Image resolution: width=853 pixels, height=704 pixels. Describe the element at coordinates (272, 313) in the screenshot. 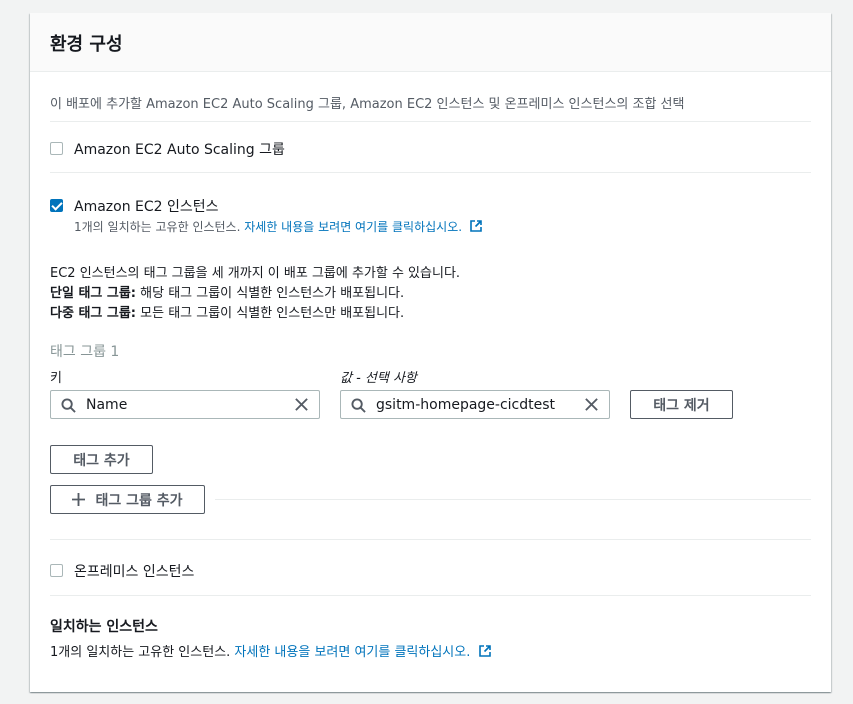

I see `multi-text: 모든 태그 그룹이 식별한 인스턴스만 배포됩니다.` at that location.